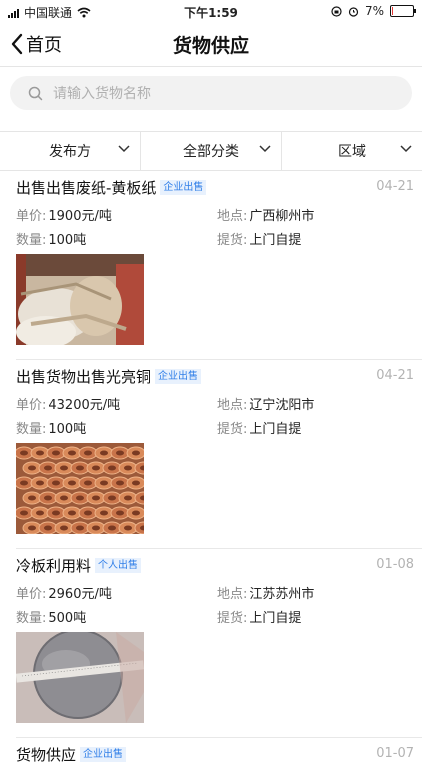 The height and width of the screenshot is (765, 422). Describe the element at coordinates (54, 566) in the screenshot. I see `listing-title: 冷板利用料` at that location.